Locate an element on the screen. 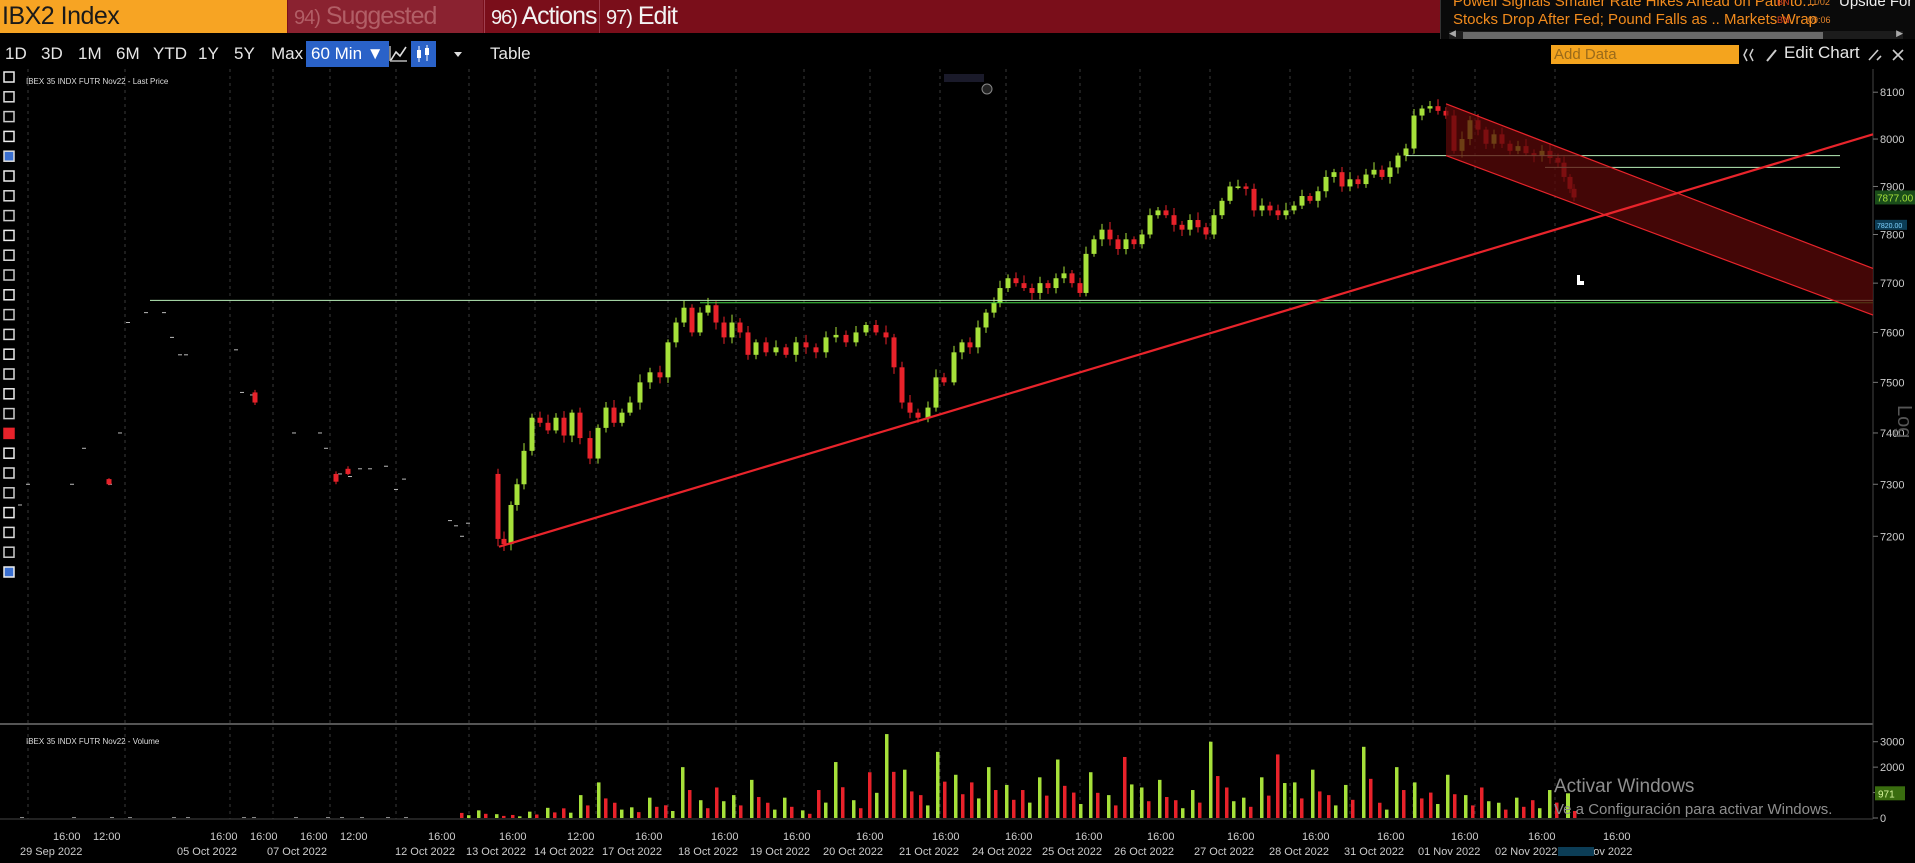 The width and height of the screenshot is (1915, 863). edit-menu-button: 97) Edit ▼ is located at coordinates (642, 29).